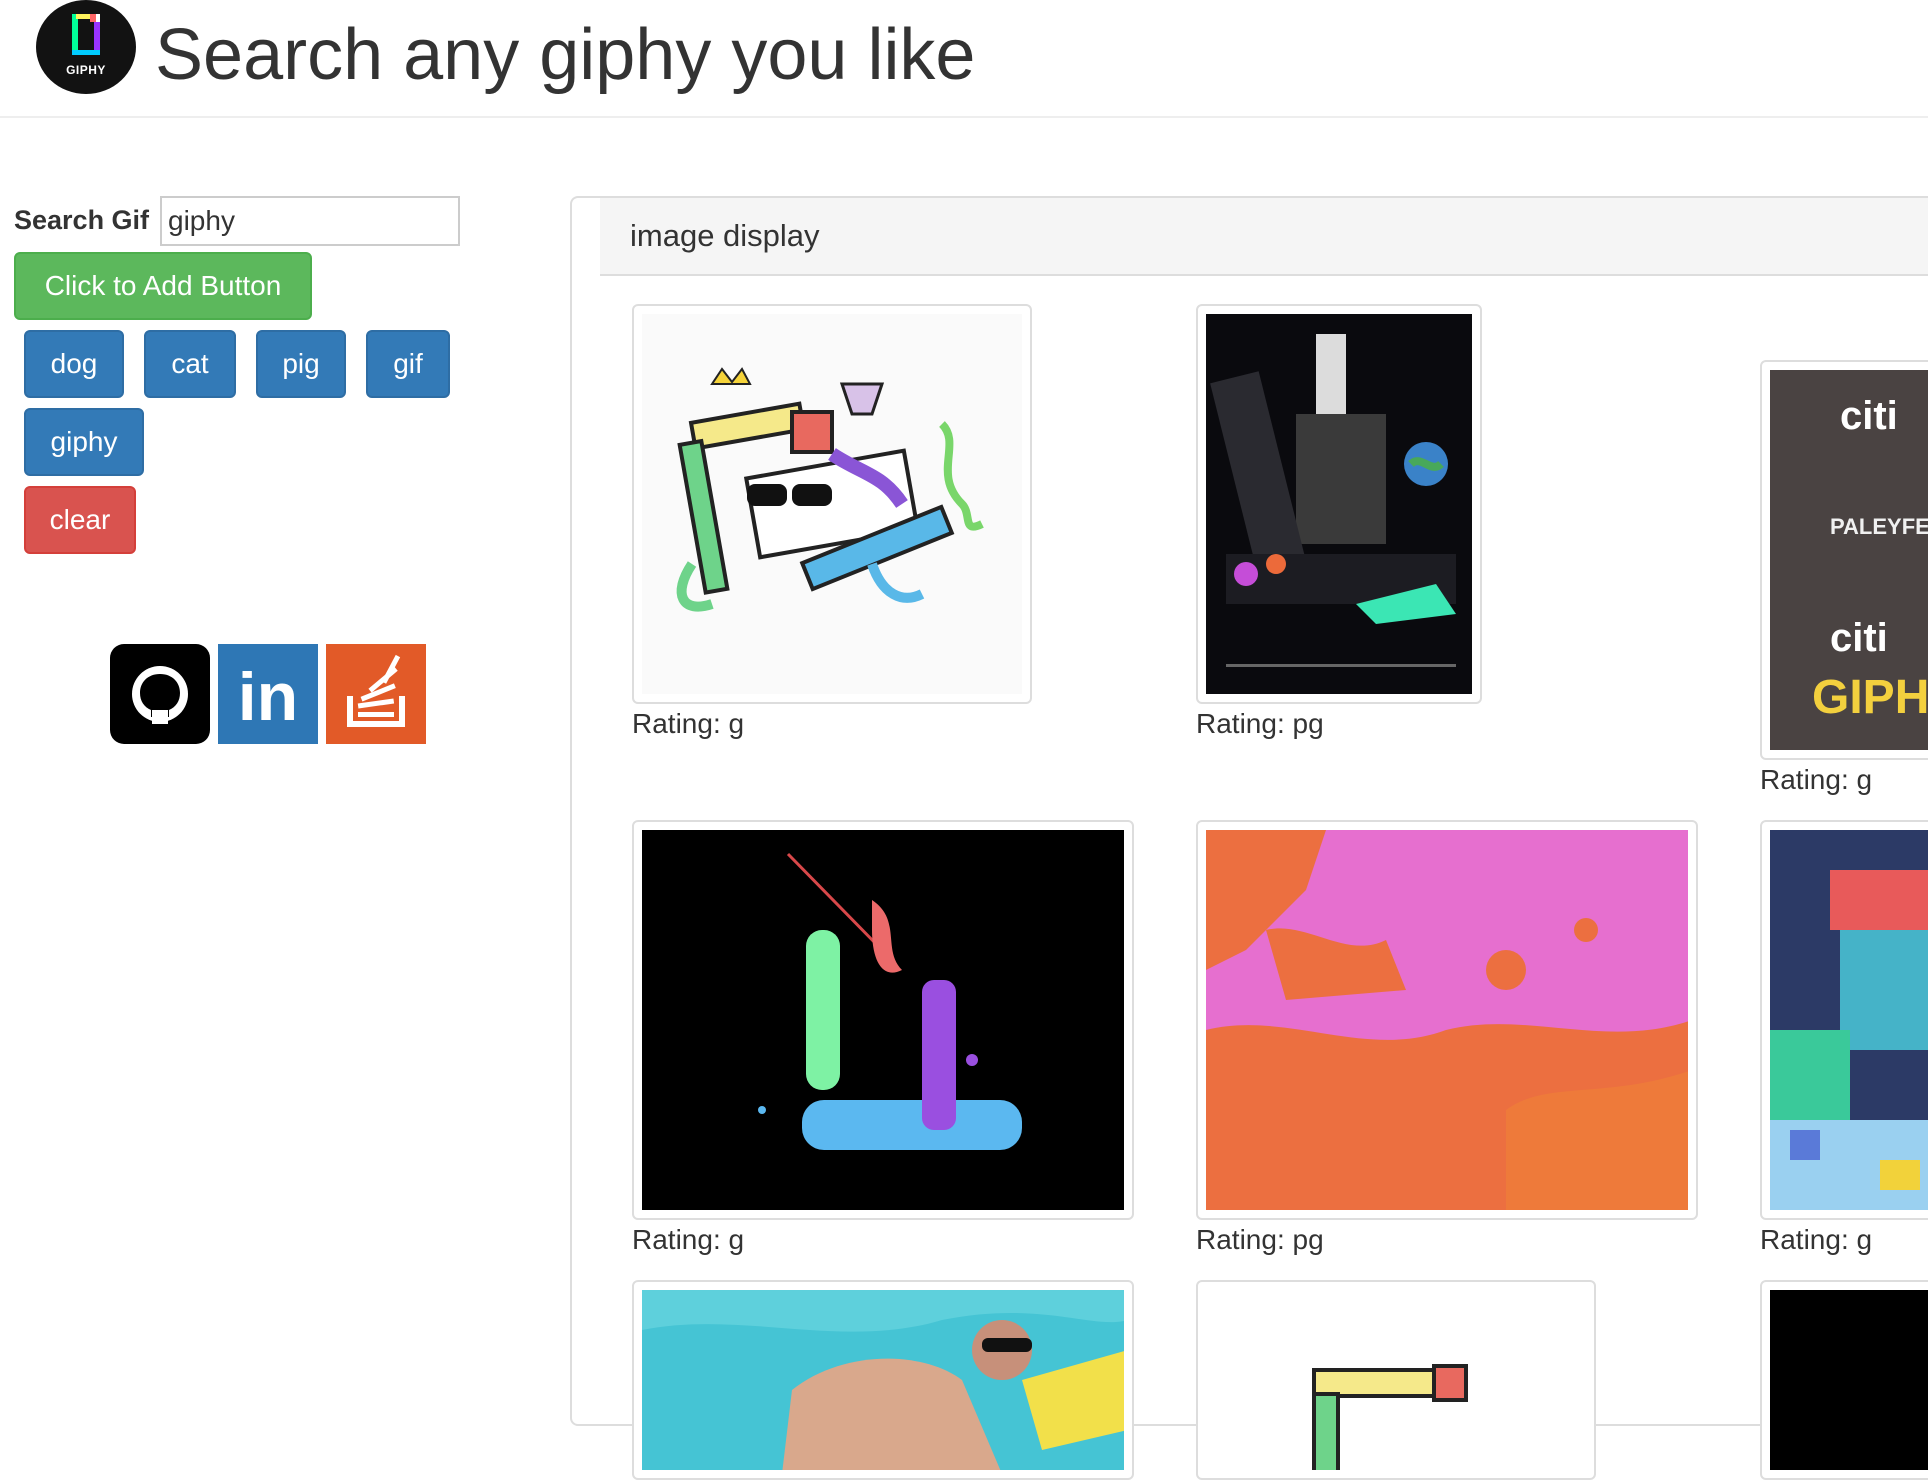 This screenshot has width=1928, height=1480. I want to click on add-button: Click to Add Button, so click(163, 286).